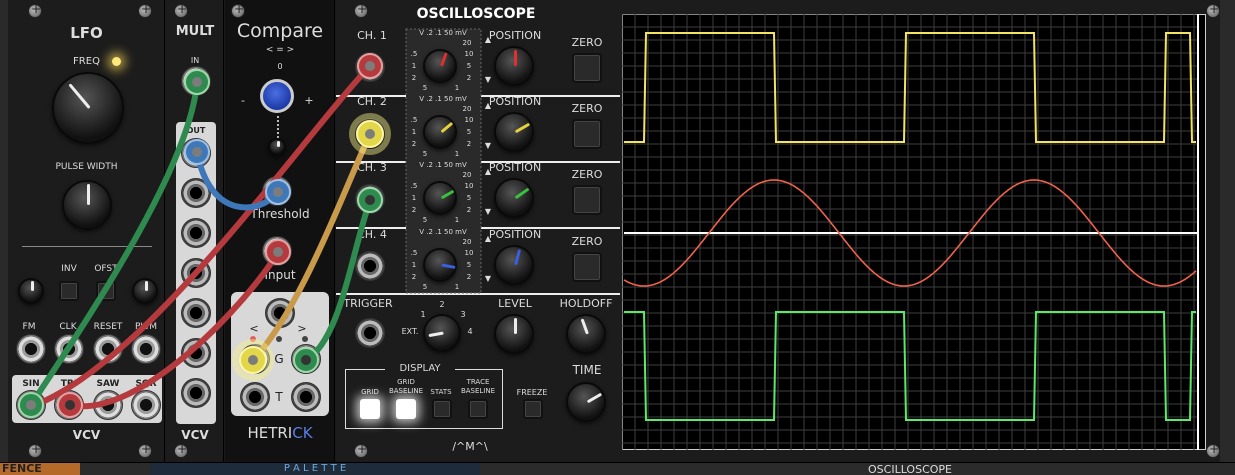 The height and width of the screenshot is (475, 1235). What do you see at coordinates (457, 154) in the screenshot?
I see `scale-bottom-right-label: 1` at bounding box center [457, 154].